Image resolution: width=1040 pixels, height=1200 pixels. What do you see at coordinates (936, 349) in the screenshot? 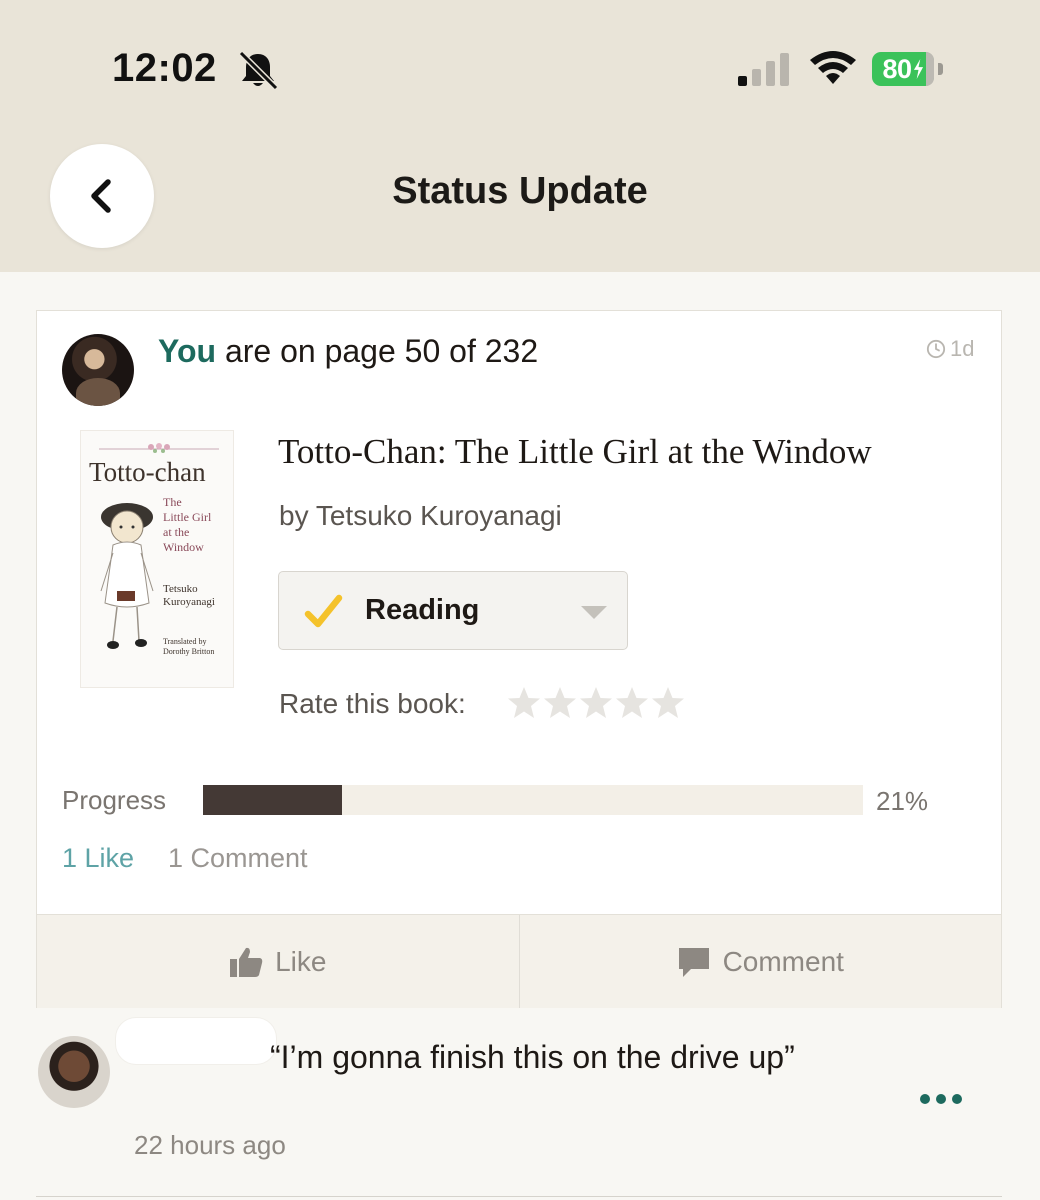
I see `clock-icon` at bounding box center [936, 349].